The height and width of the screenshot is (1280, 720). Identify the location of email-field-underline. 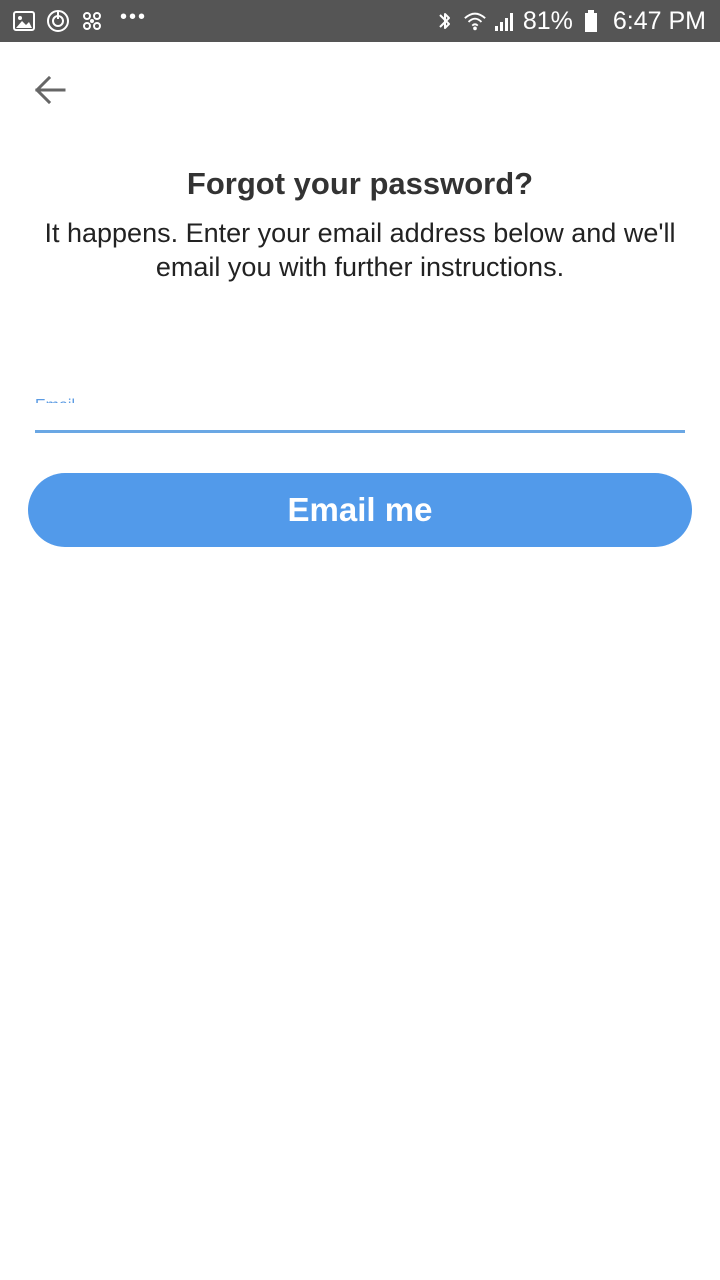
(360, 431).